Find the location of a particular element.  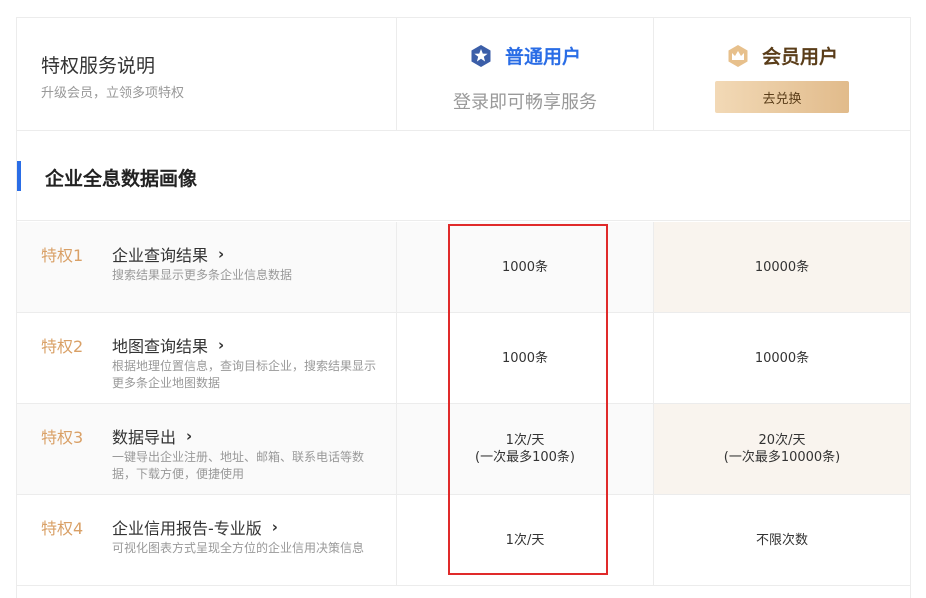

section-title: 企业全息数据画像 is located at coordinates (121, 179).